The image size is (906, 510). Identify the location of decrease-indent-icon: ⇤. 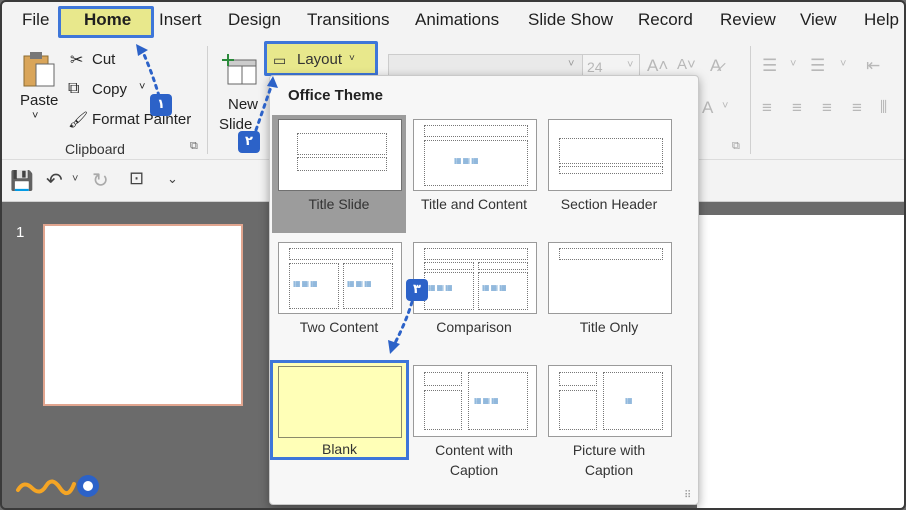
(873, 66).